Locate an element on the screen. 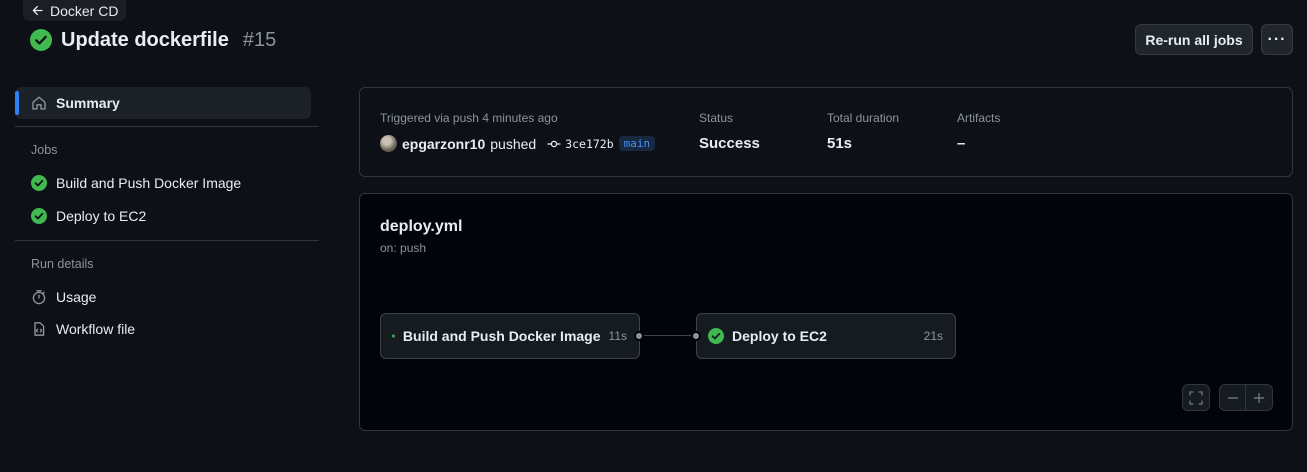 This screenshot has width=1307, height=472. job-duration: 11s is located at coordinates (617, 336).